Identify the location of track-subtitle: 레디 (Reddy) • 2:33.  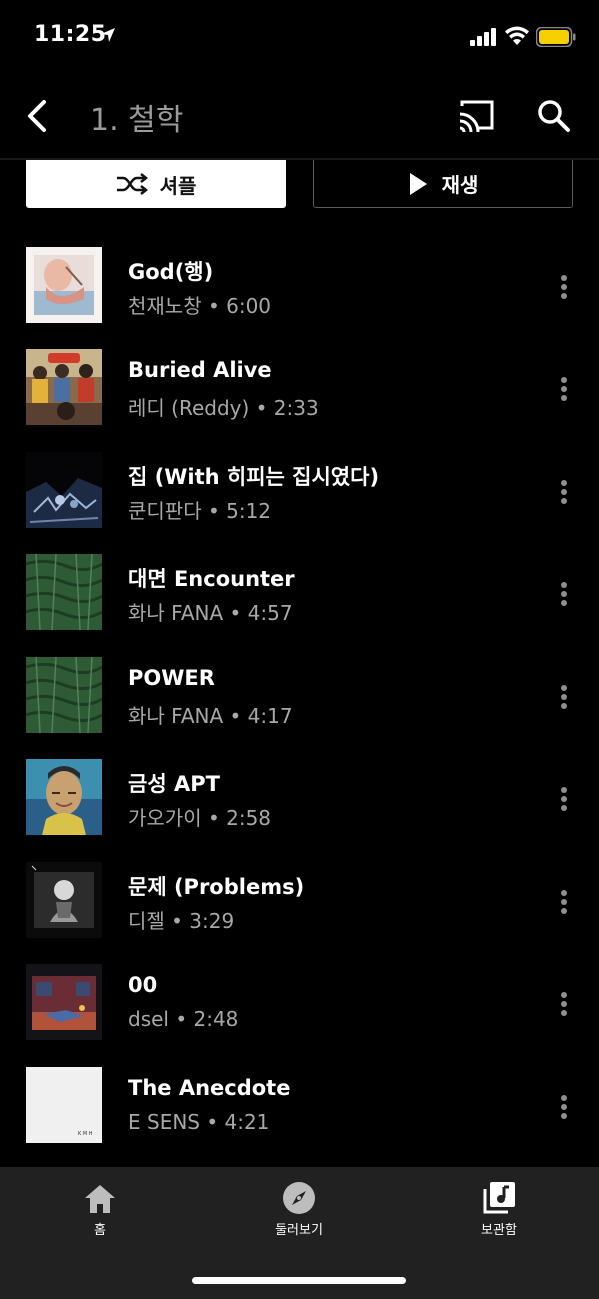
(223, 408).